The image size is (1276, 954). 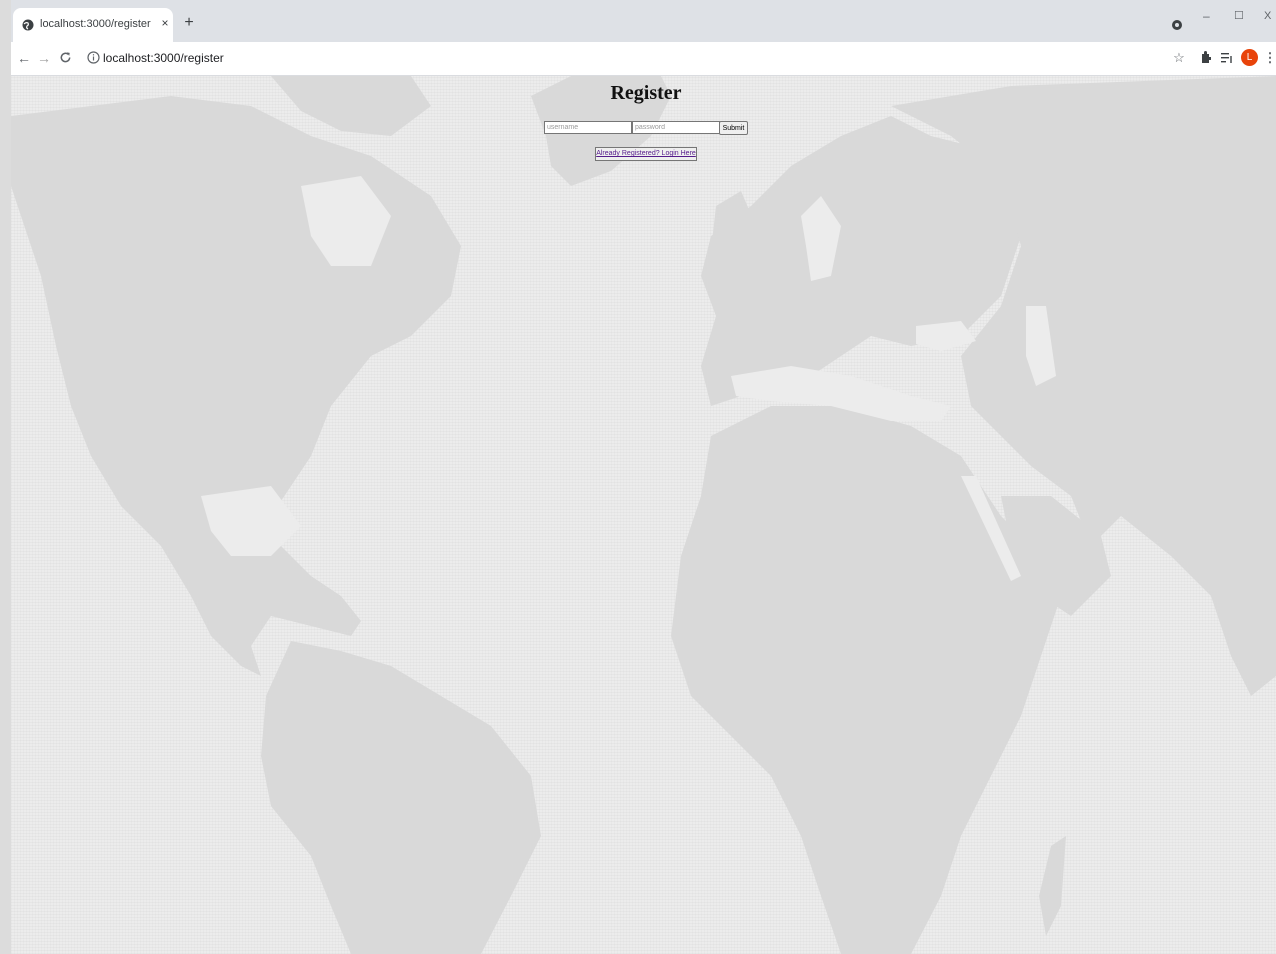 What do you see at coordinates (401, 797) in the screenshot?
I see `map-south-america` at bounding box center [401, 797].